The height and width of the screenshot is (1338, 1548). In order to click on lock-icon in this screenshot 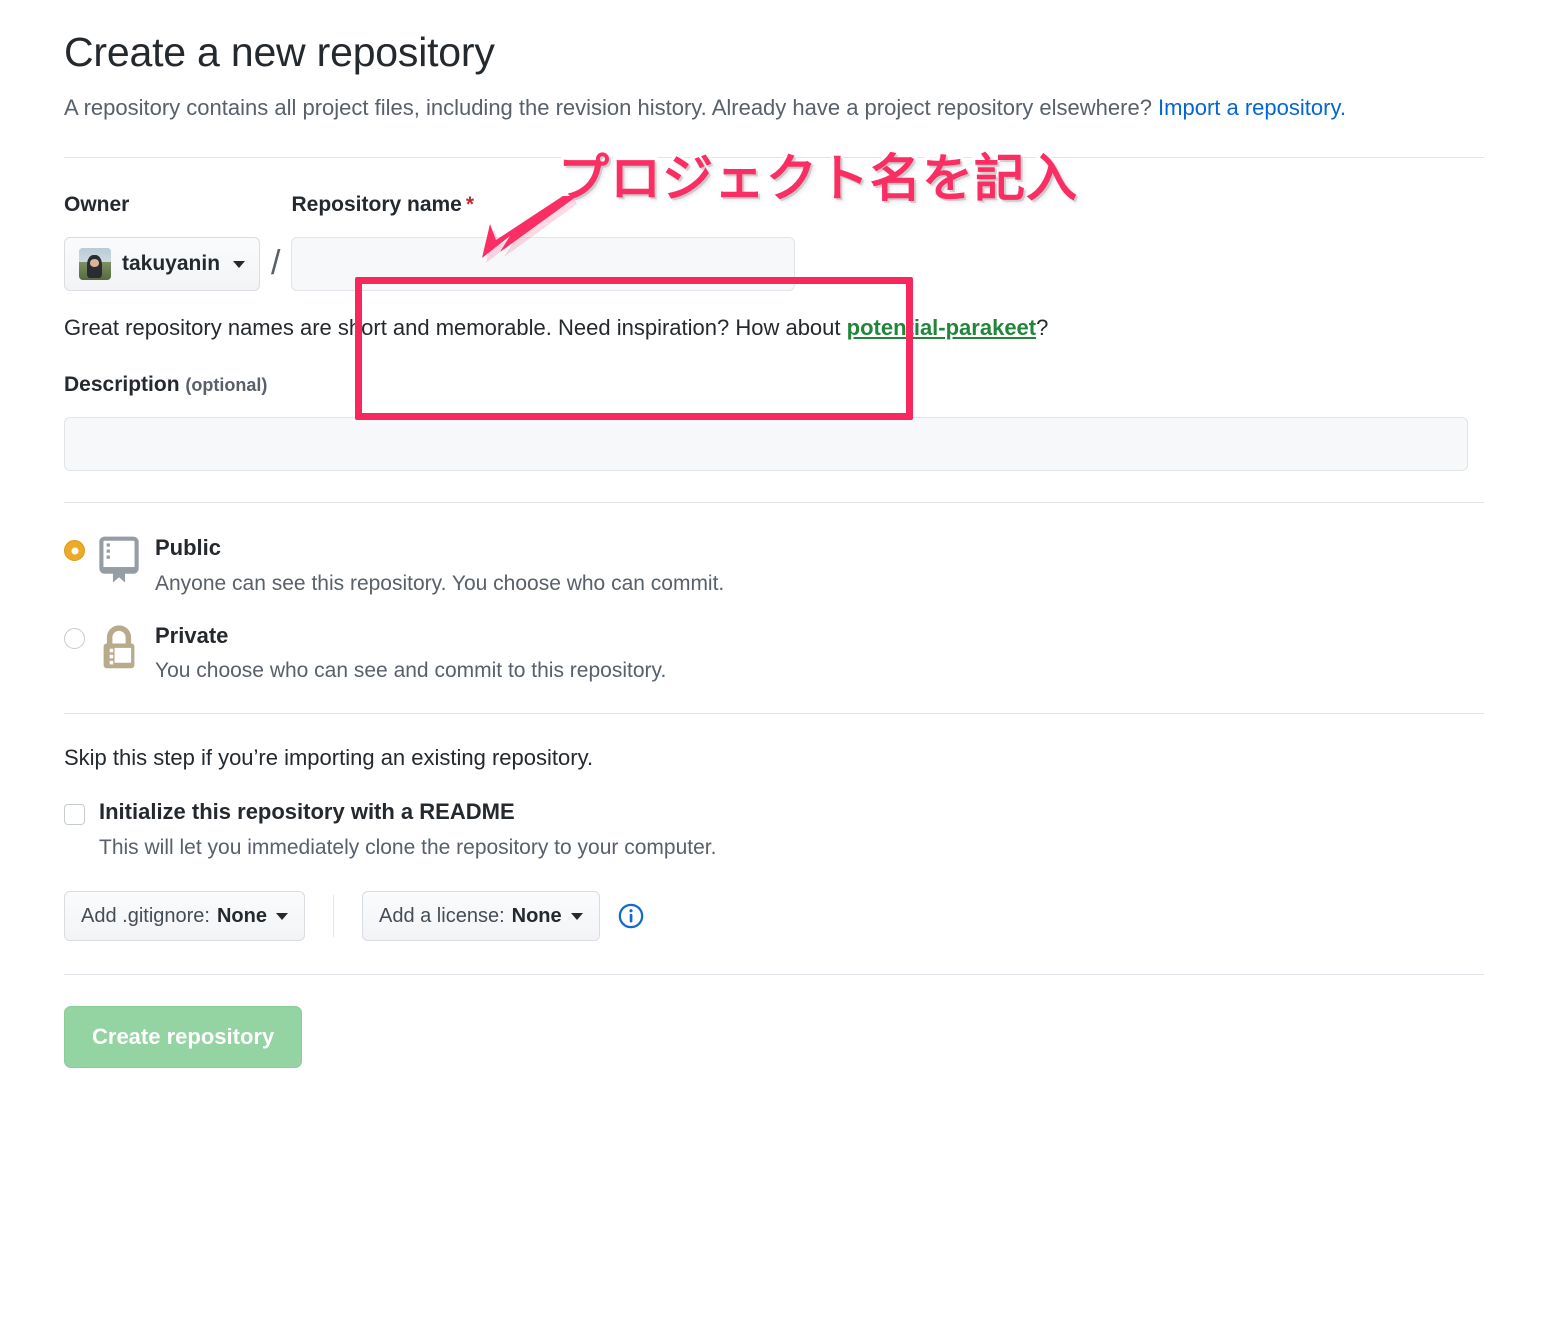, I will do `click(119, 647)`.